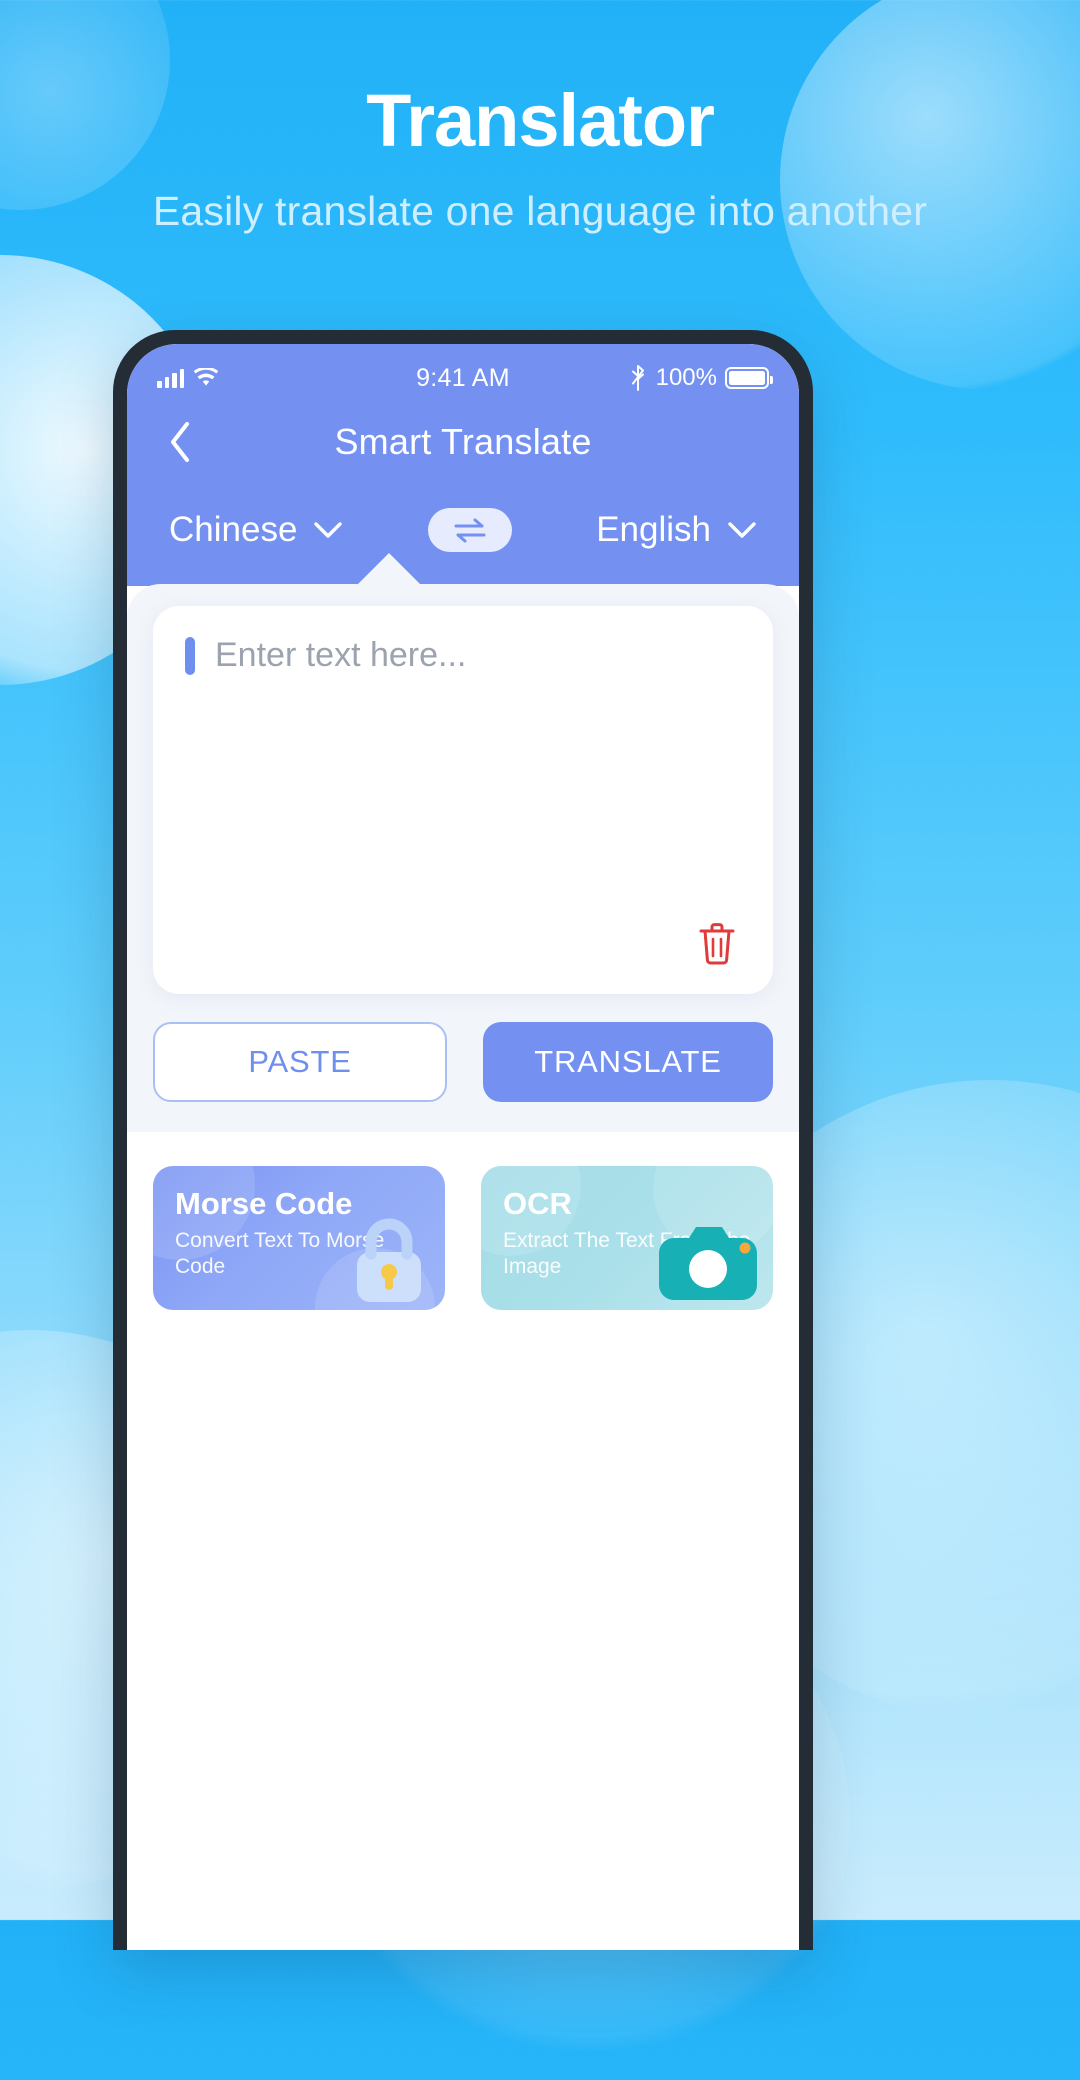  What do you see at coordinates (540, 120) in the screenshot?
I see `promo-title: Translator` at bounding box center [540, 120].